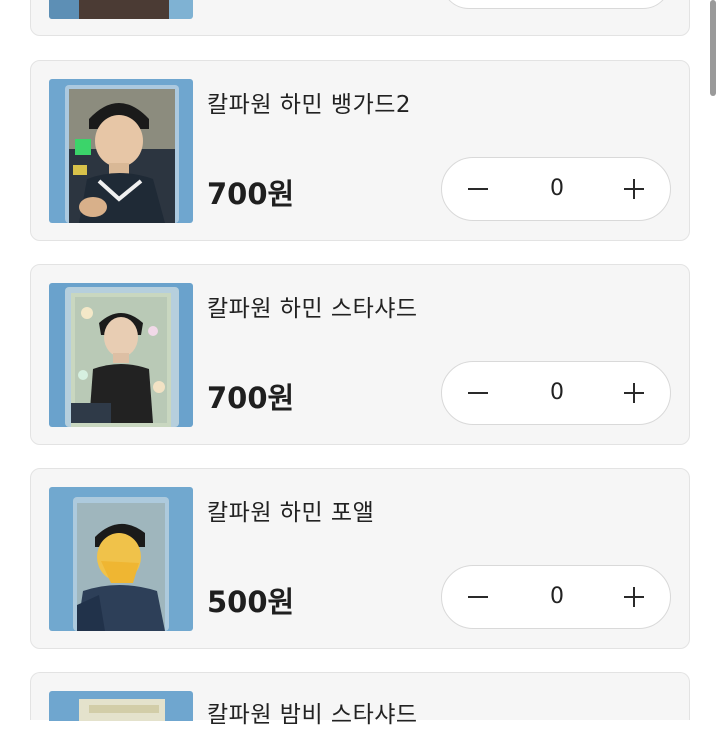 The width and height of the screenshot is (720, 729). Describe the element at coordinates (312, 309) in the screenshot. I see `product-name: 칼파원 하민 스타샤드` at that location.